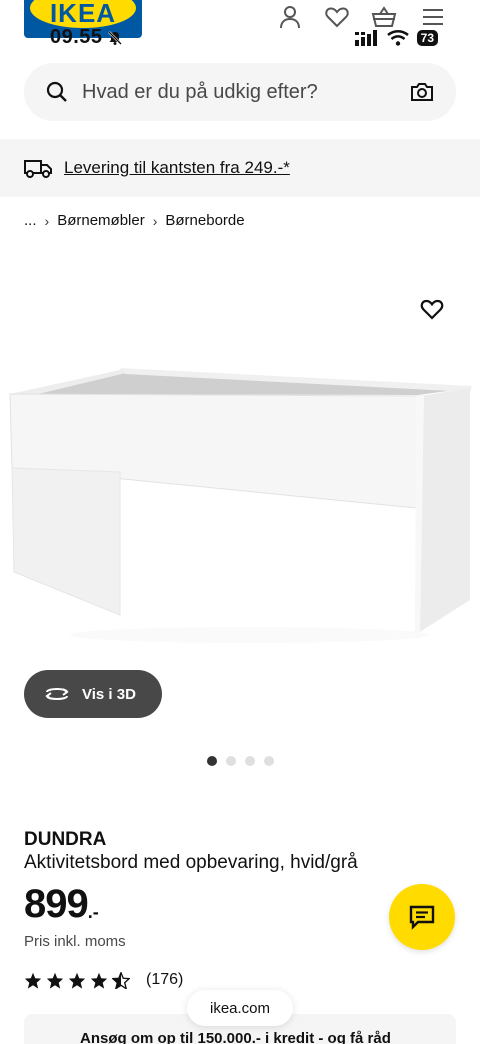 Image resolution: width=480 pixels, height=1044 pixels. Describe the element at coordinates (75, 941) in the screenshot. I see `price-note: Pris inkl. moms` at that location.